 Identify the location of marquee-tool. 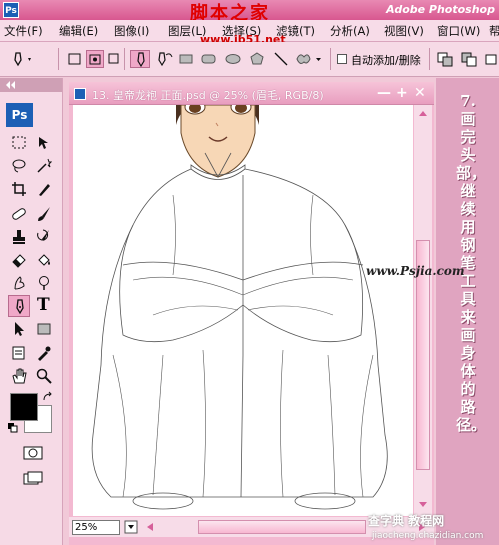
(19, 143).